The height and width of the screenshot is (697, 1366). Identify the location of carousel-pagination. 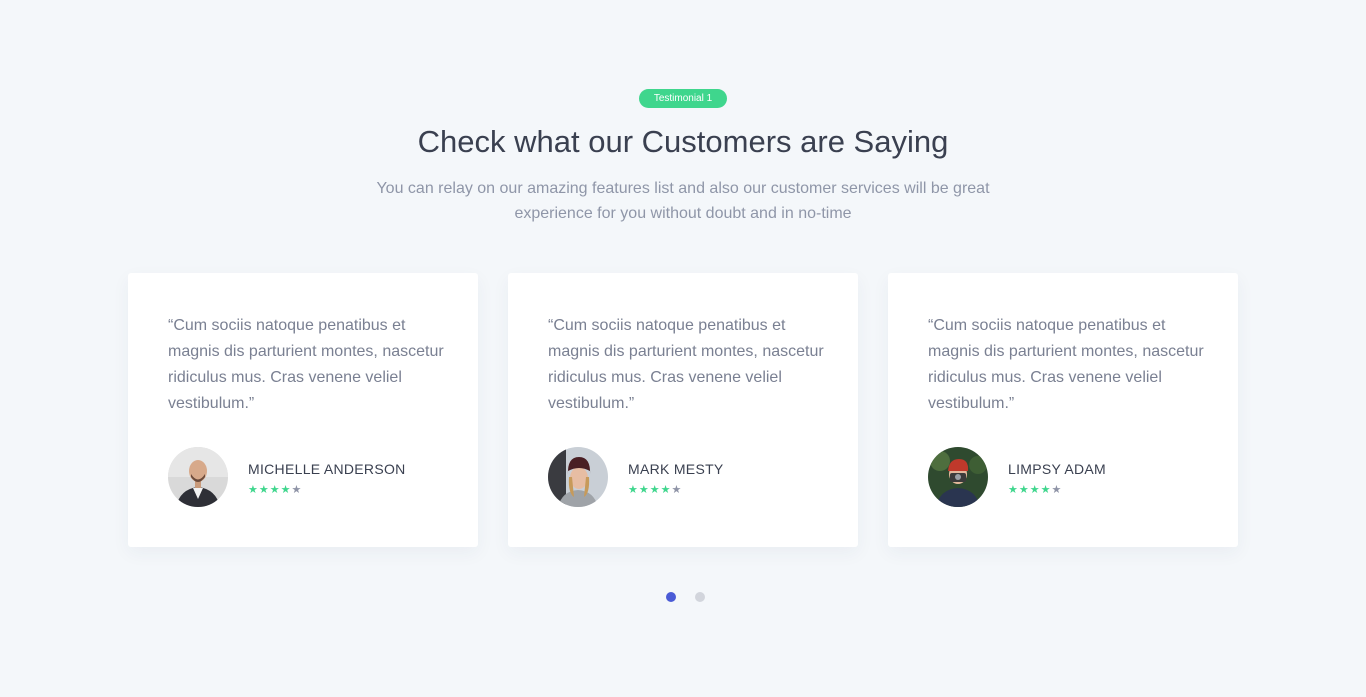
(685, 597).